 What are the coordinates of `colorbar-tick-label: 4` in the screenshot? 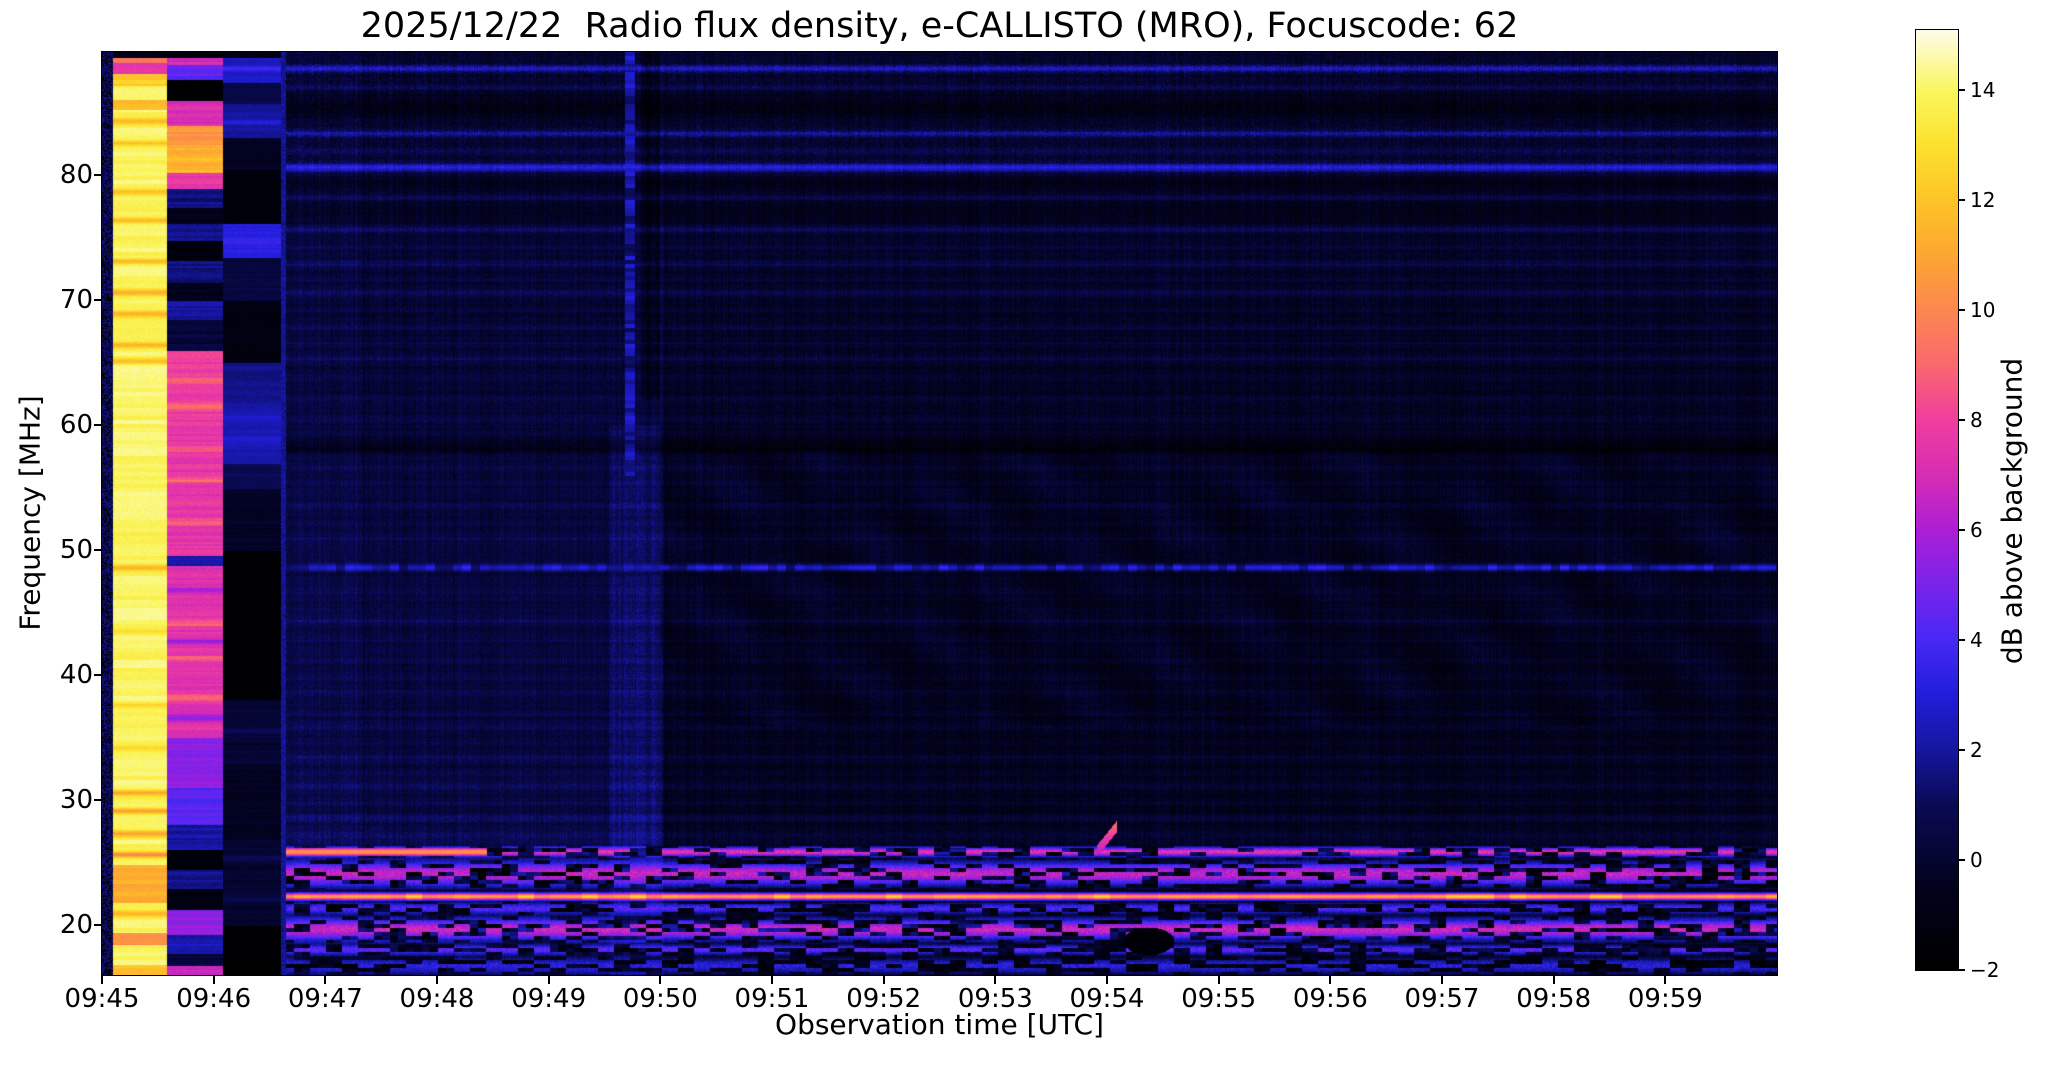 It's located at (1976, 640).